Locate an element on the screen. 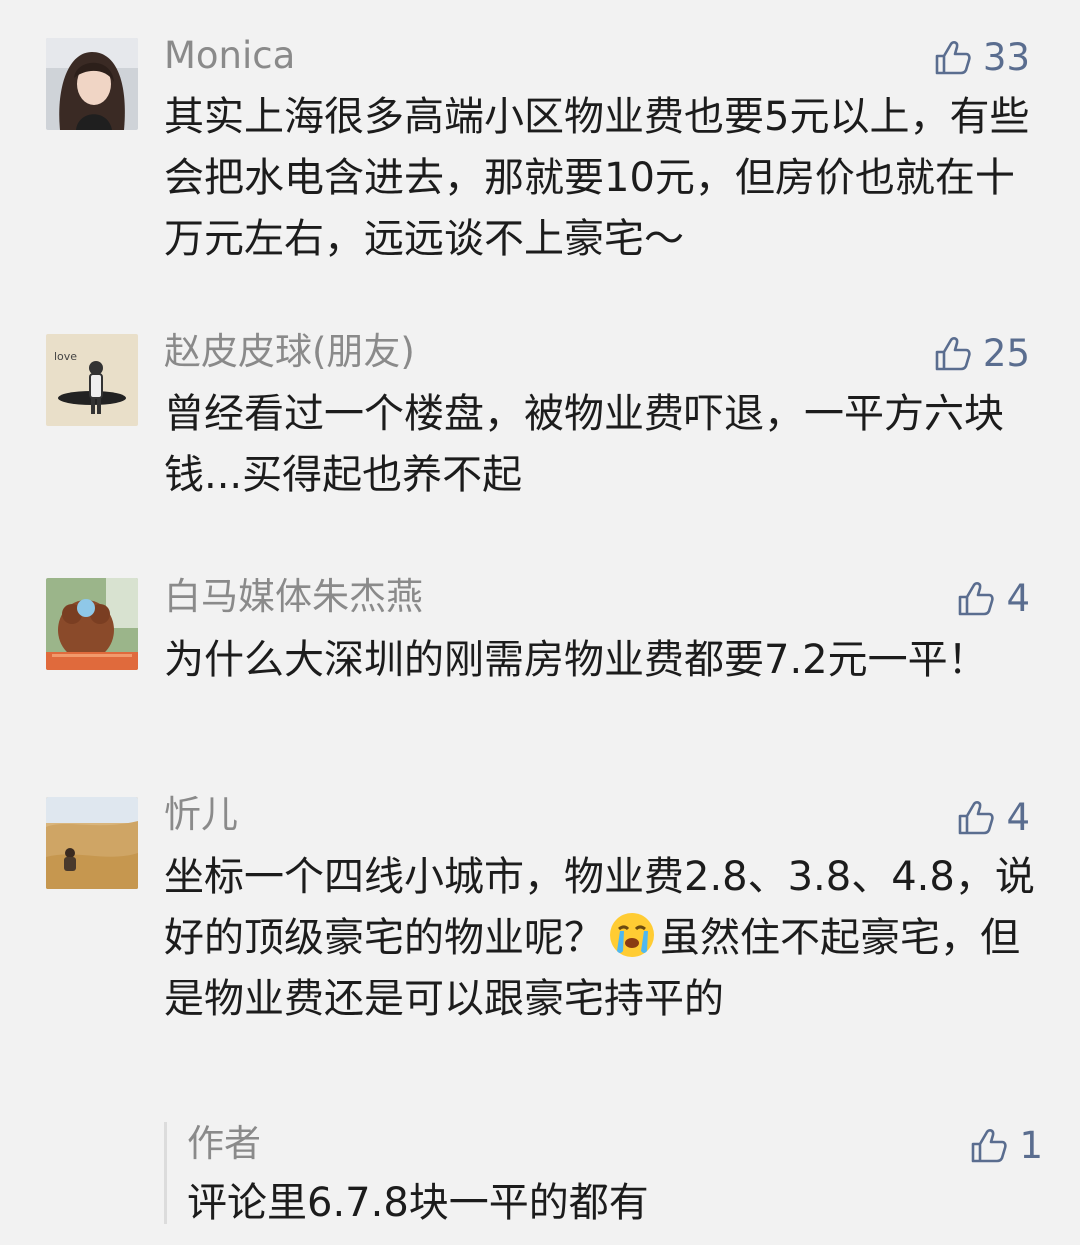 The height and width of the screenshot is (1245, 1080). like-button: 25 is located at coordinates (981, 354).